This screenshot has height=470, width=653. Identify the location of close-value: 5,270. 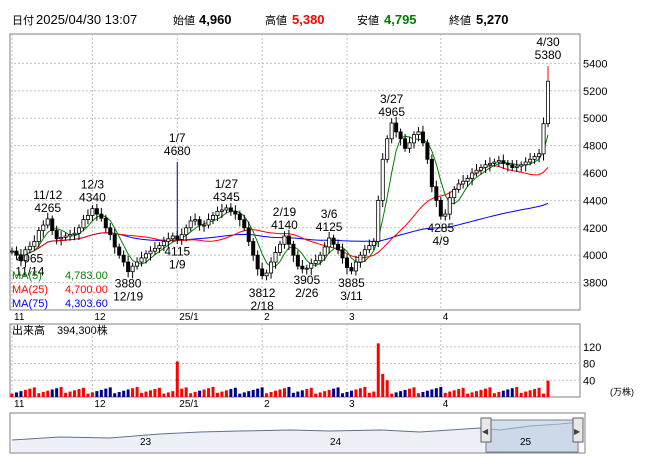
(492, 19).